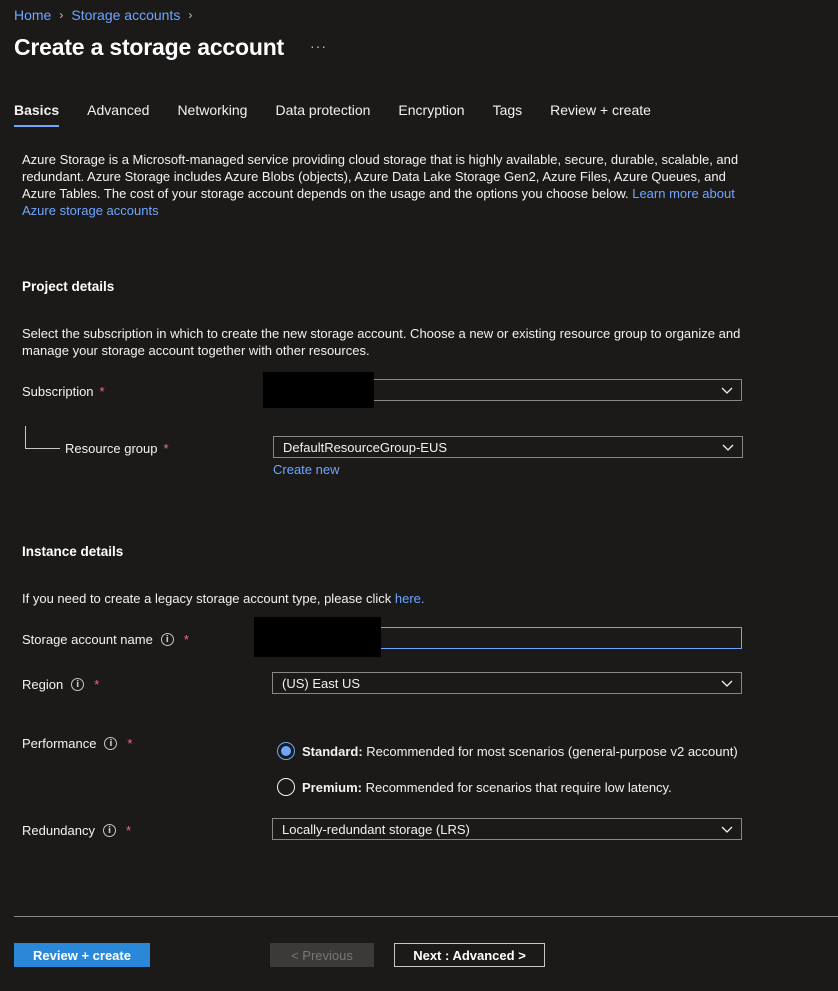 The image size is (838, 991). What do you see at coordinates (59, 743) in the screenshot?
I see `performance-label-text: Performance` at bounding box center [59, 743].